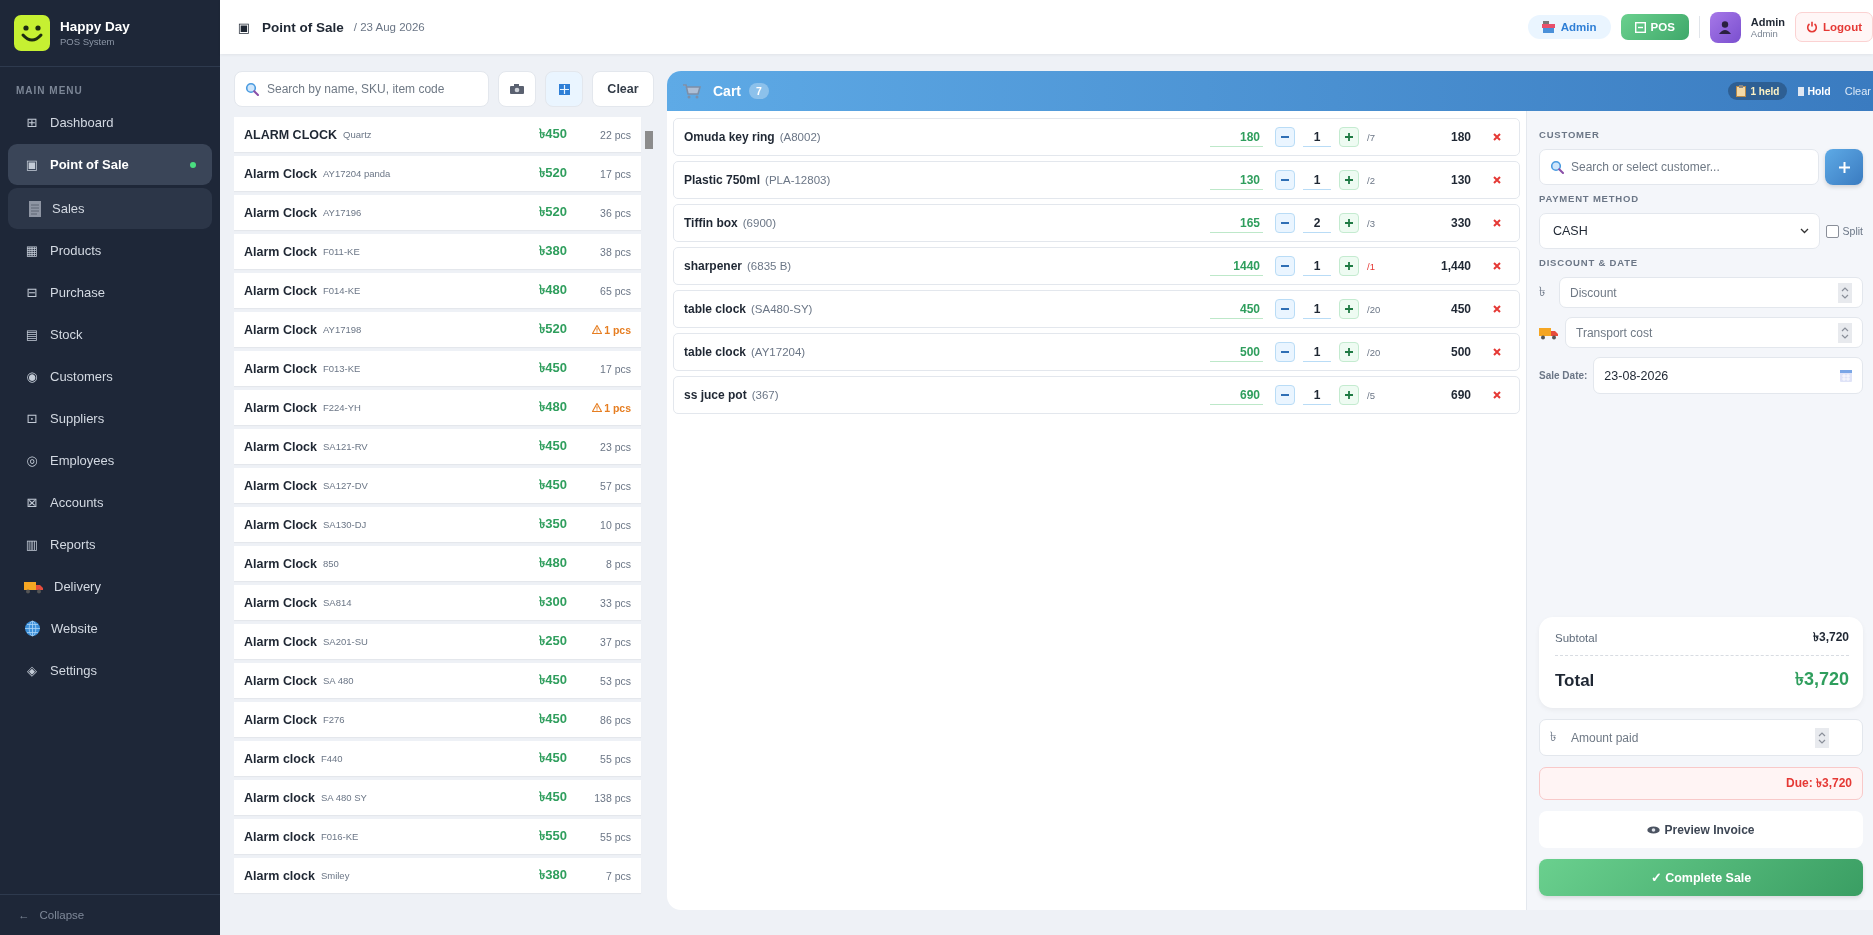 The height and width of the screenshot is (935, 1873). What do you see at coordinates (437, 212) in the screenshot?
I see `product-row: Alarm Clock AY17196 ৳520 36 pcs` at bounding box center [437, 212].